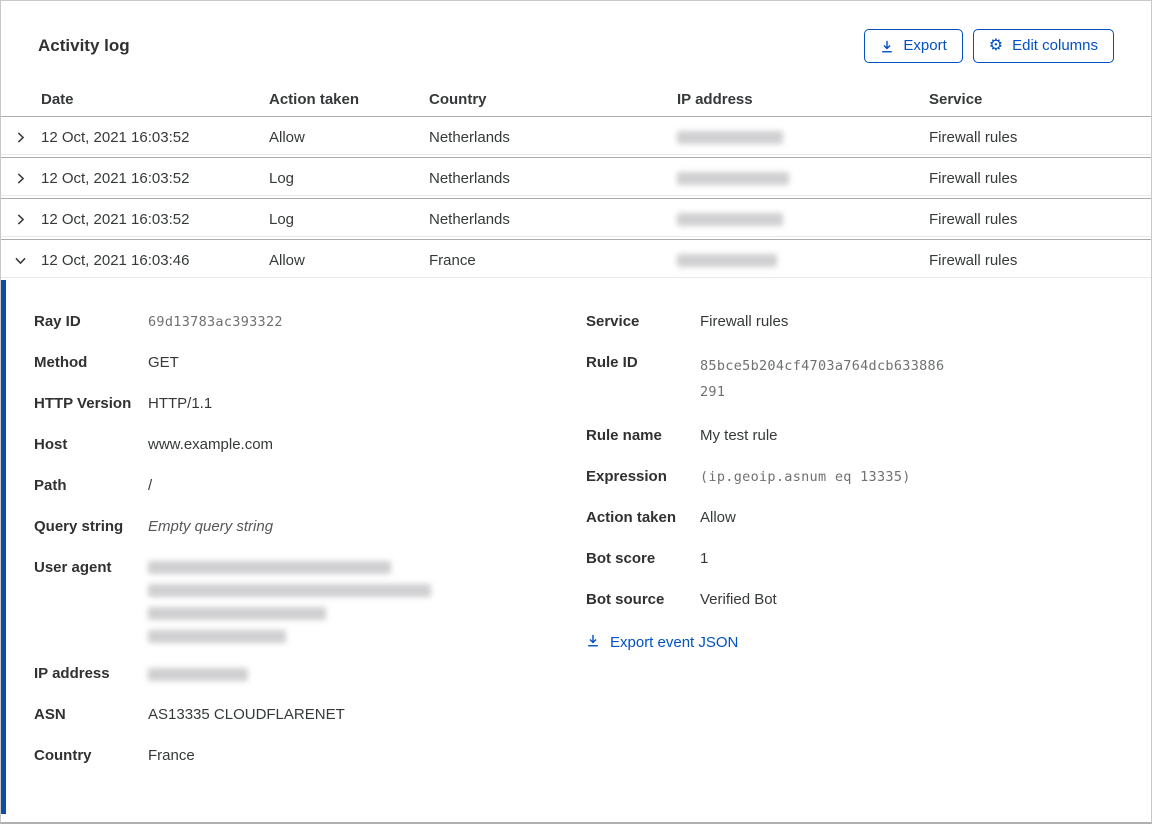 The image size is (1152, 824). Describe the element at coordinates (452, 260) in the screenshot. I see `cell-country: France` at that location.